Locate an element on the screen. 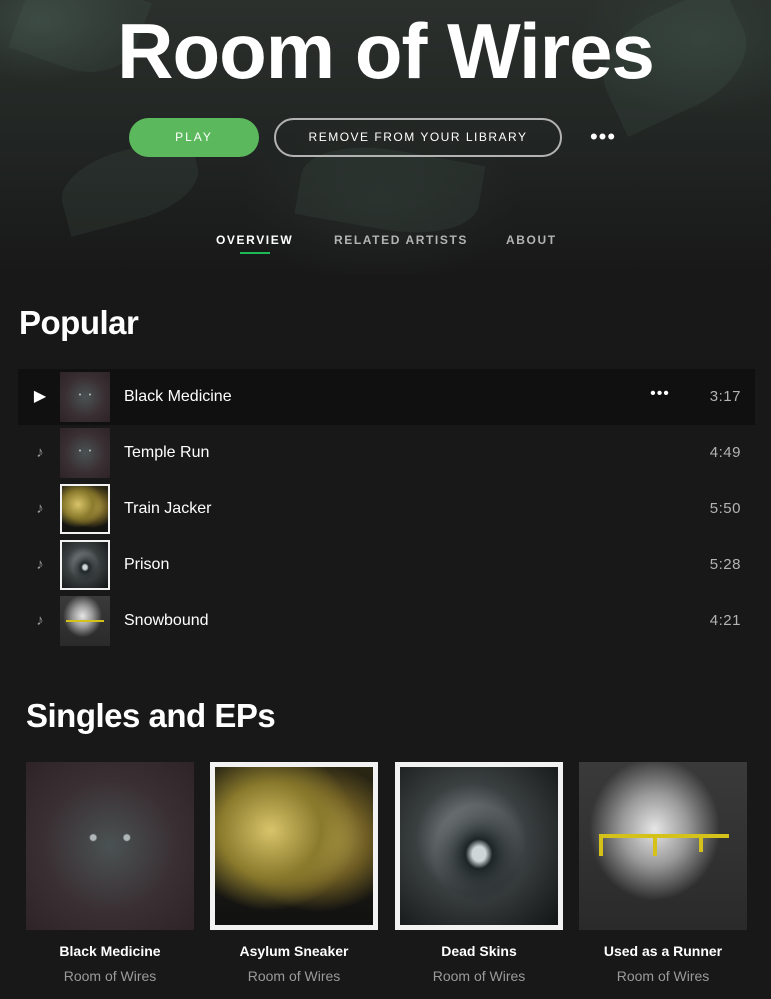 The width and height of the screenshot is (771, 999). album-card: Asylum Sneaker Room of Wires is located at coordinates (294, 877).